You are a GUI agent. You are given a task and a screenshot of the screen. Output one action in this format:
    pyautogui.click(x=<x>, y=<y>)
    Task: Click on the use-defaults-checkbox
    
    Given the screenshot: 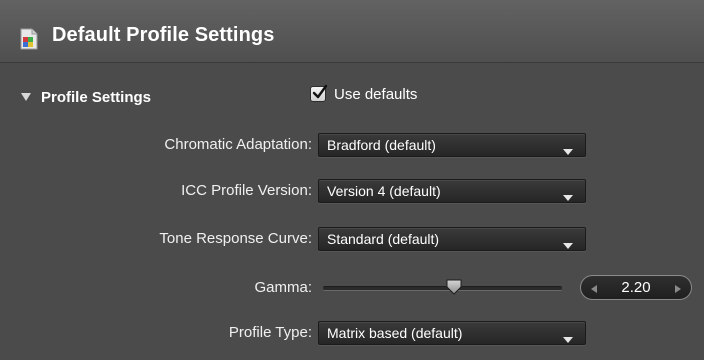 What is the action you would take?
    pyautogui.click(x=319, y=93)
    